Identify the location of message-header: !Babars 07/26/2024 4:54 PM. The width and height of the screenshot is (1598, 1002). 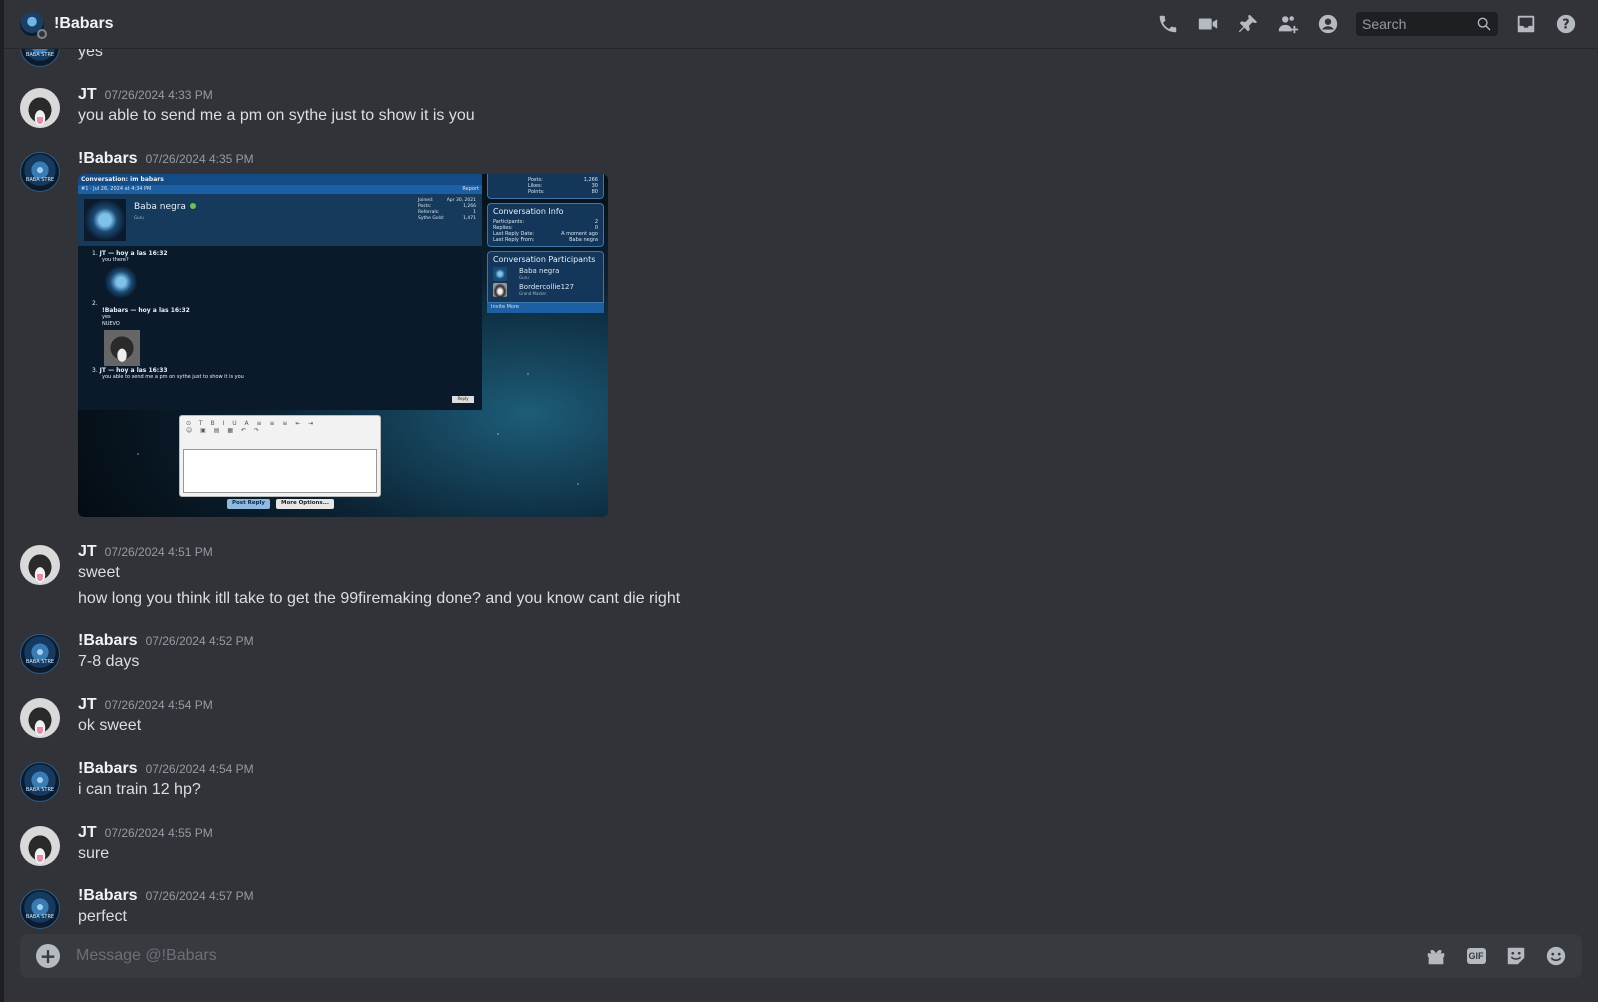
(166, 770).